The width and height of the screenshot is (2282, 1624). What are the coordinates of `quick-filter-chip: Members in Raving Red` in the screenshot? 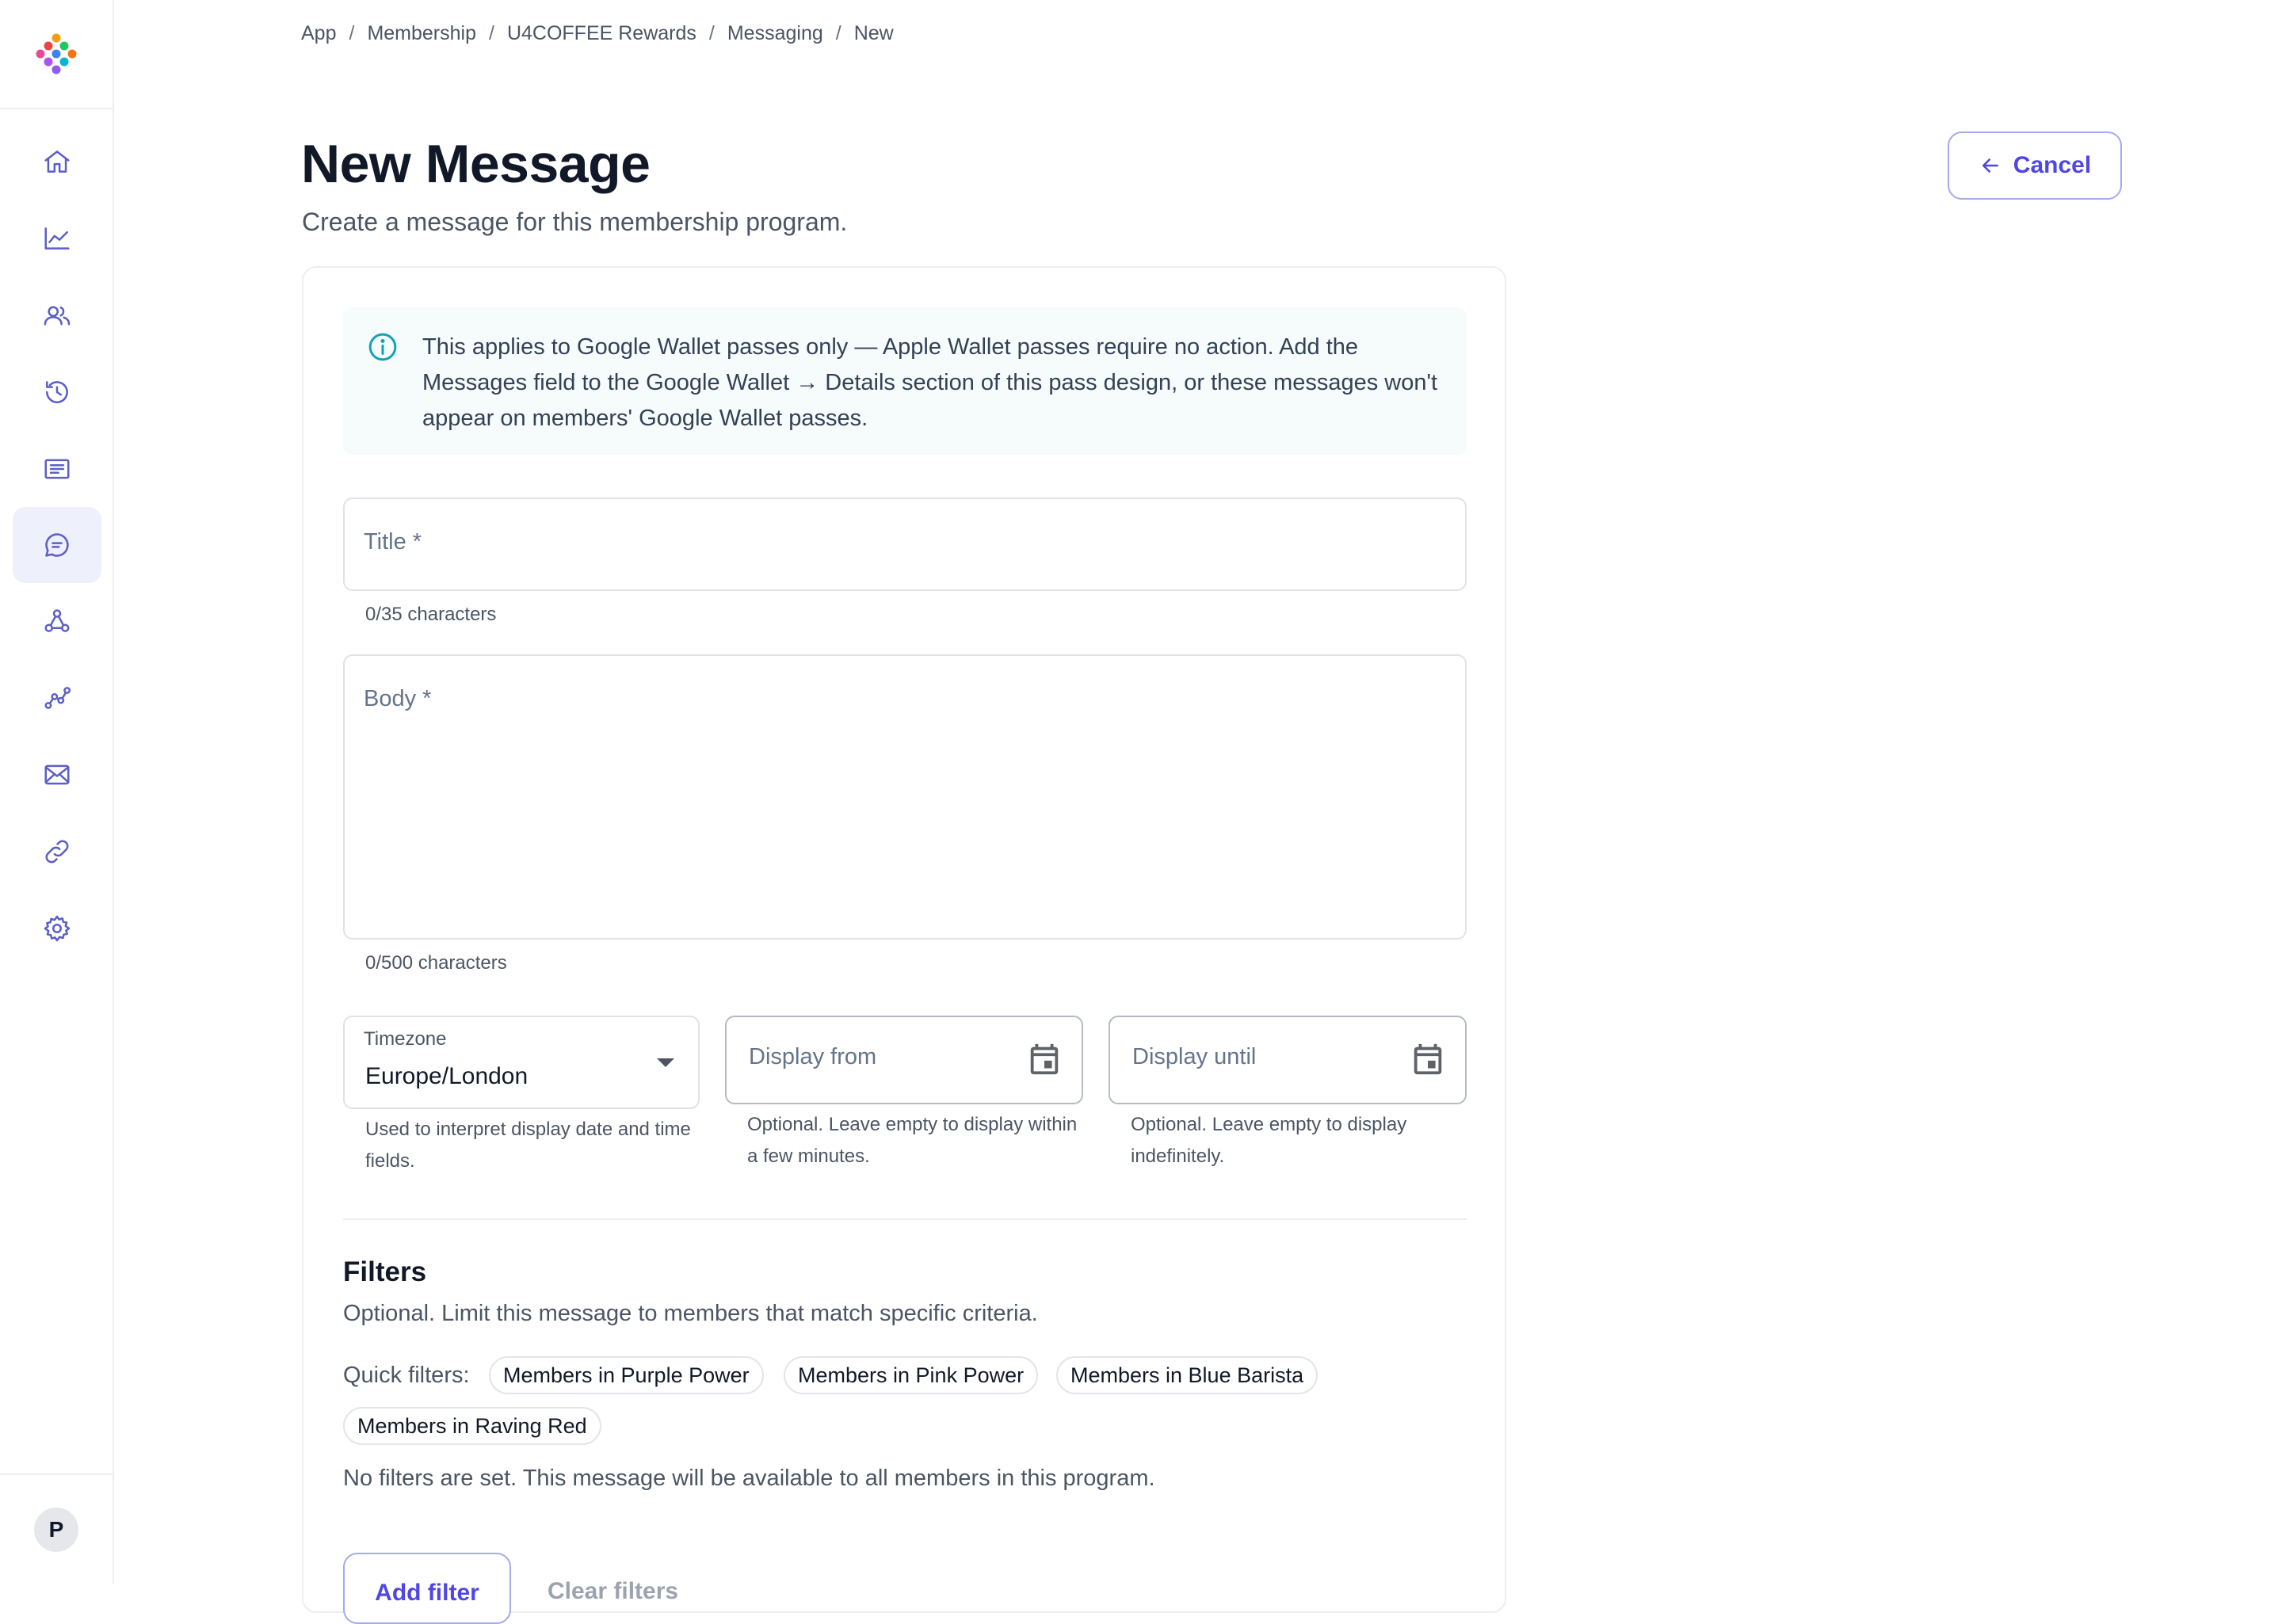 It's located at (472, 1426).